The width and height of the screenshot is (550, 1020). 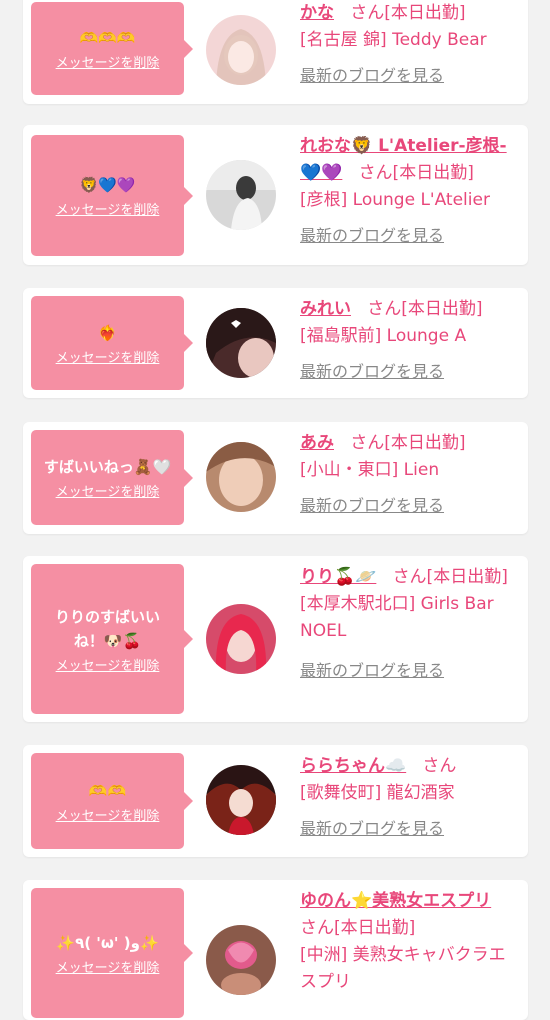 I want to click on message-text: ✨٩( 'ω' )و✨, so click(x=107, y=942).